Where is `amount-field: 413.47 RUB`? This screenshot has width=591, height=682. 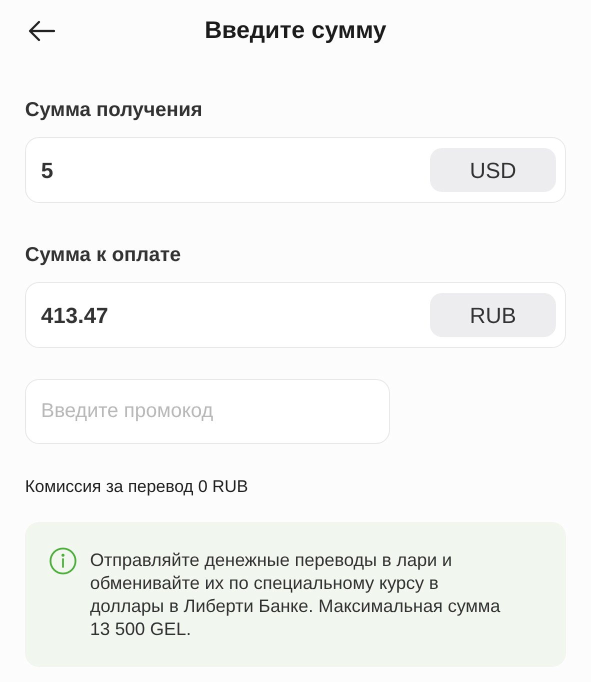
amount-field: 413.47 RUB is located at coordinates (295, 315).